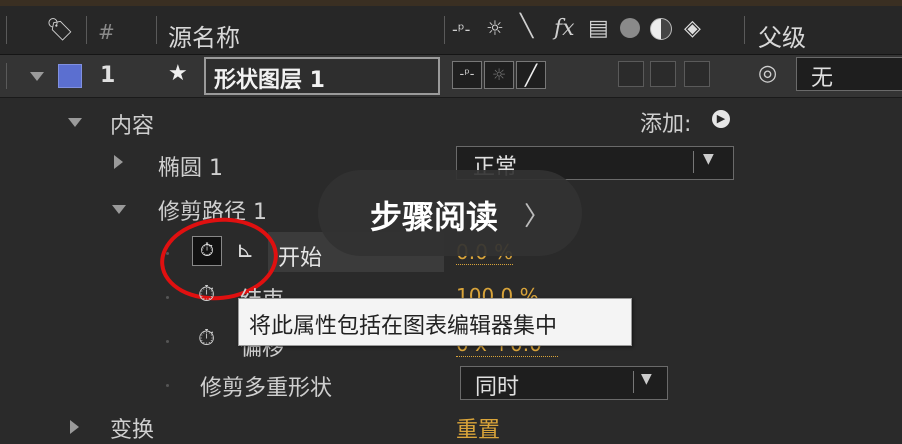 The width and height of the screenshot is (902, 444). Describe the element at coordinates (697, 74) in the screenshot. I see `motion-blur-switch` at that location.